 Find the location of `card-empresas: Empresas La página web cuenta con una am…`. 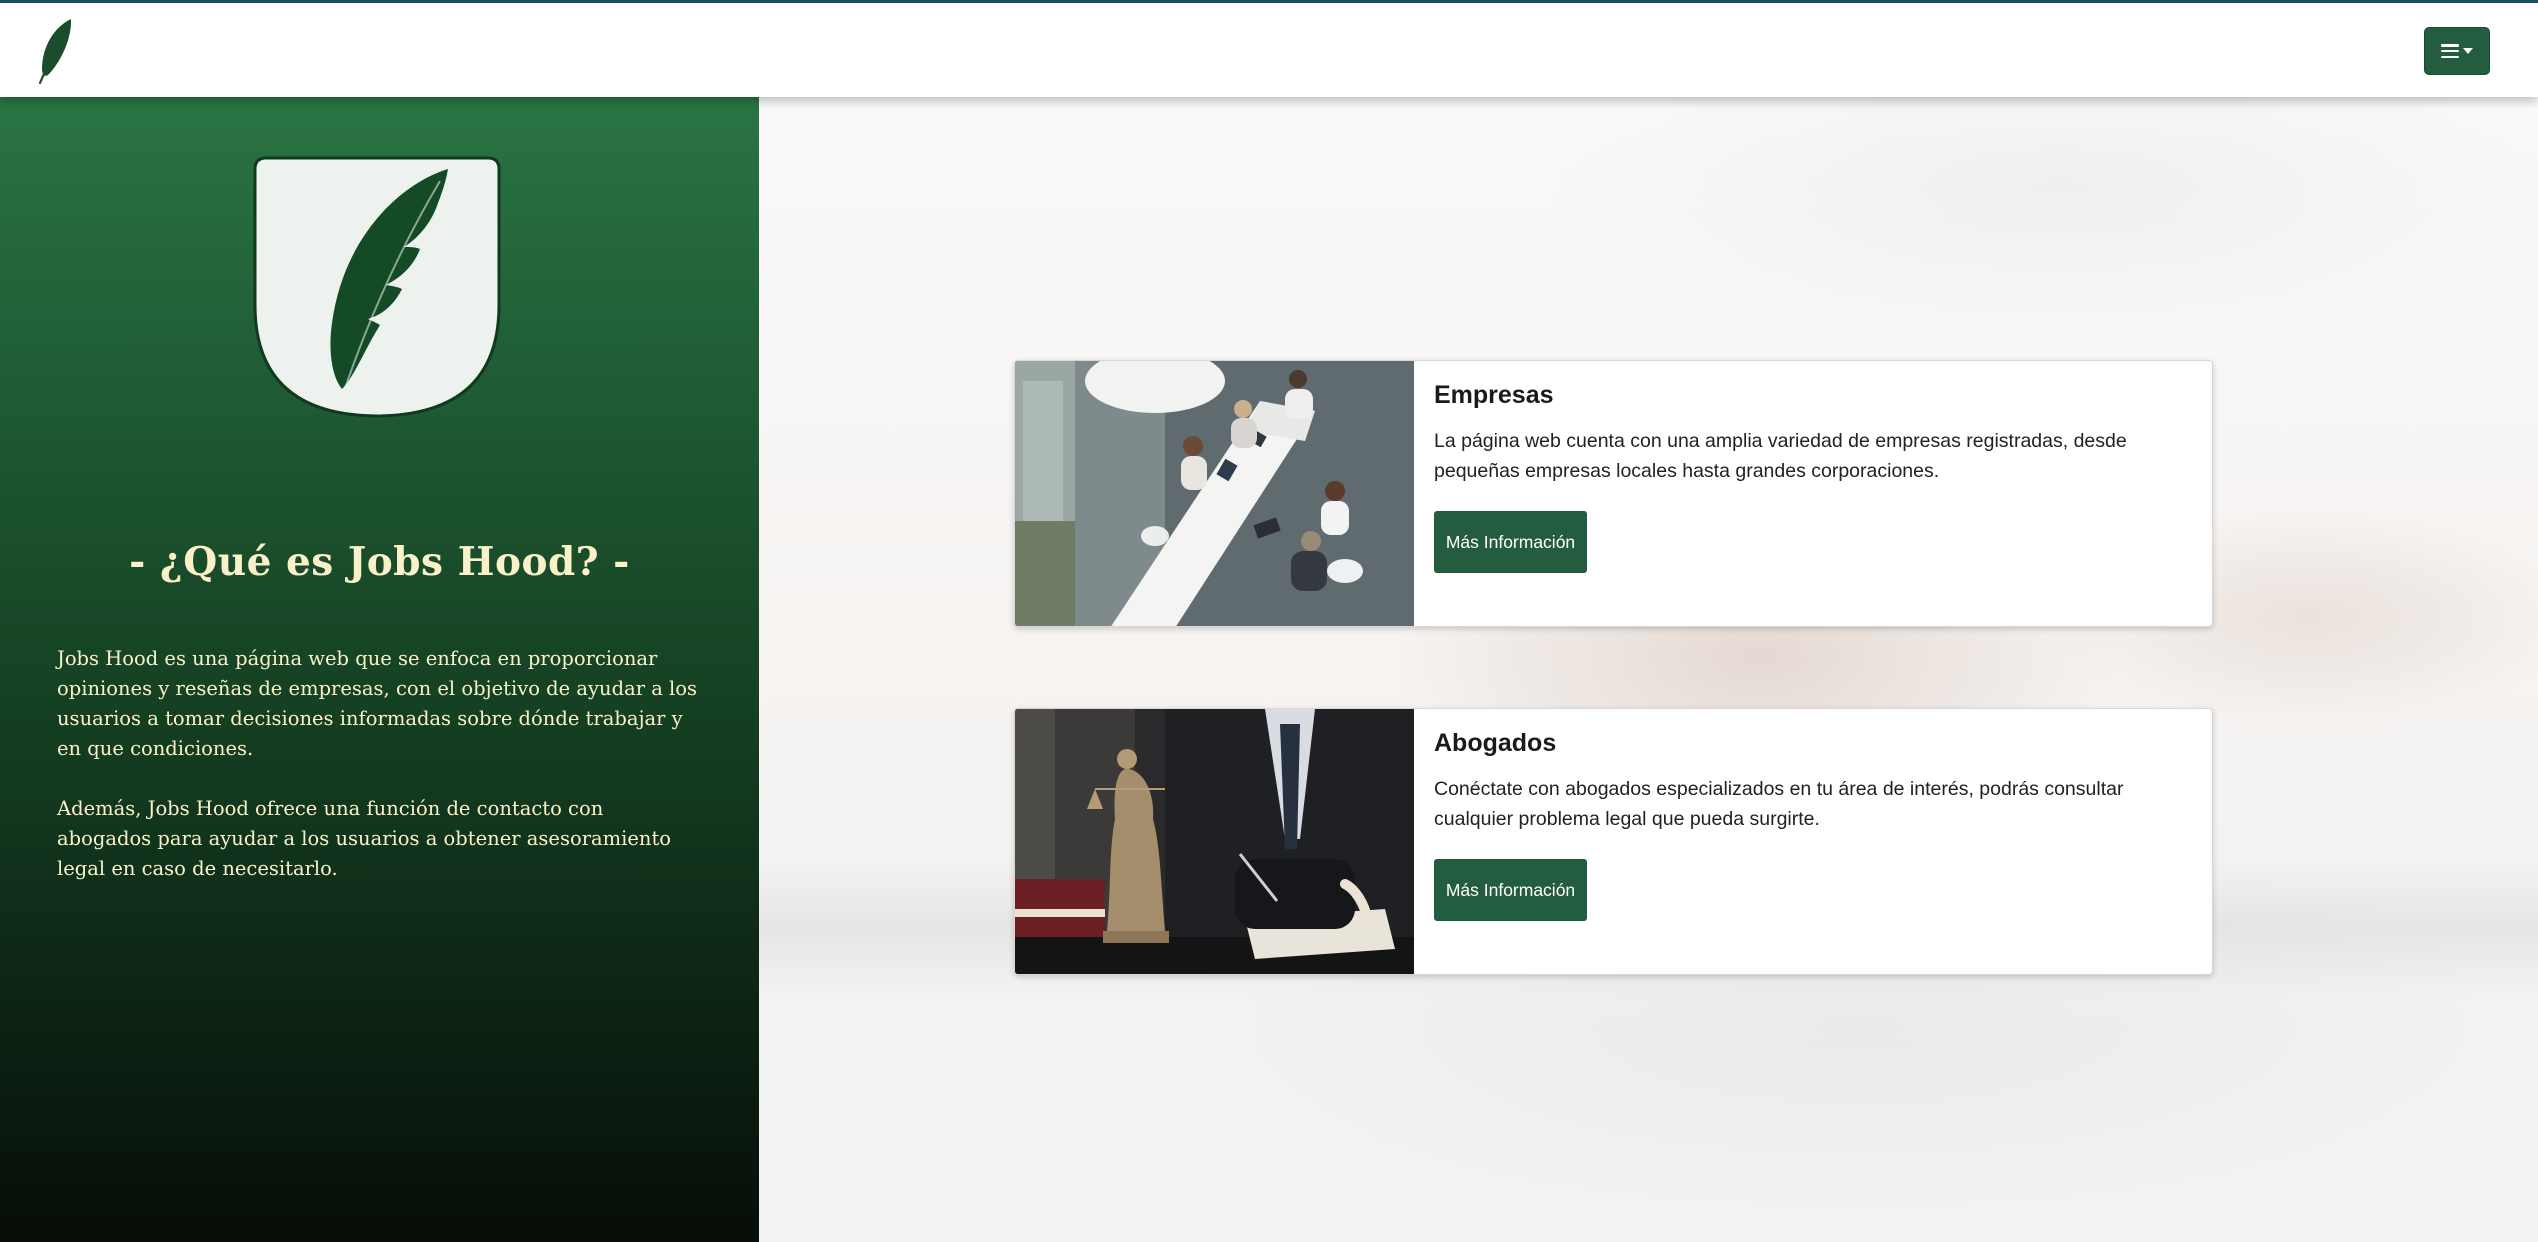

card-empresas: Empresas La página web cuenta con una am… is located at coordinates (1613, 493).